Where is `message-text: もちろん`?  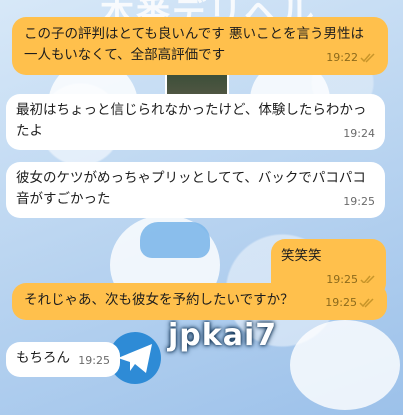 message-text: もちろん is located at coordinates (43, 358).